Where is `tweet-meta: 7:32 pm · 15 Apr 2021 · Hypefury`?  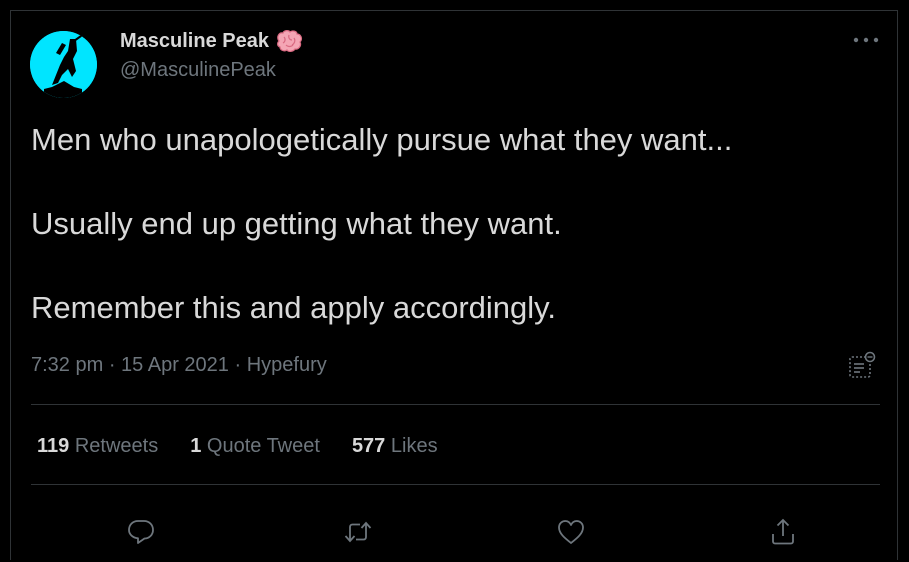
tweet-meta: 7:32 pm · 15 Apr 2021 · Hypefury is located at coordinates (179, 365).